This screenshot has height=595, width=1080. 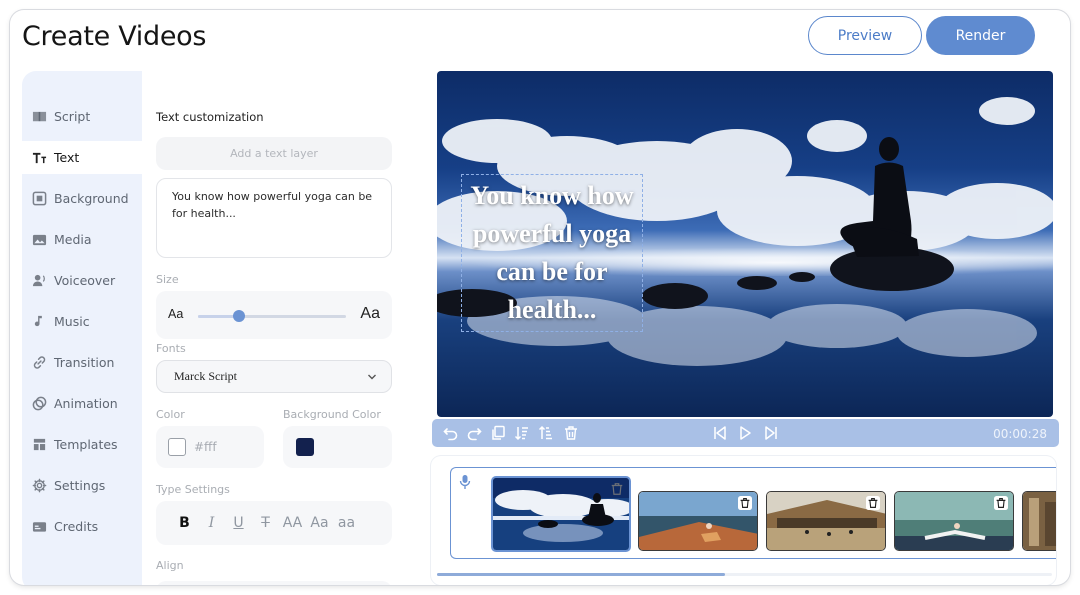 What do you see at coordinates (370, 313) in the screenshot?
I see `size-large-label: Aa` at bounding box center [370, 313].